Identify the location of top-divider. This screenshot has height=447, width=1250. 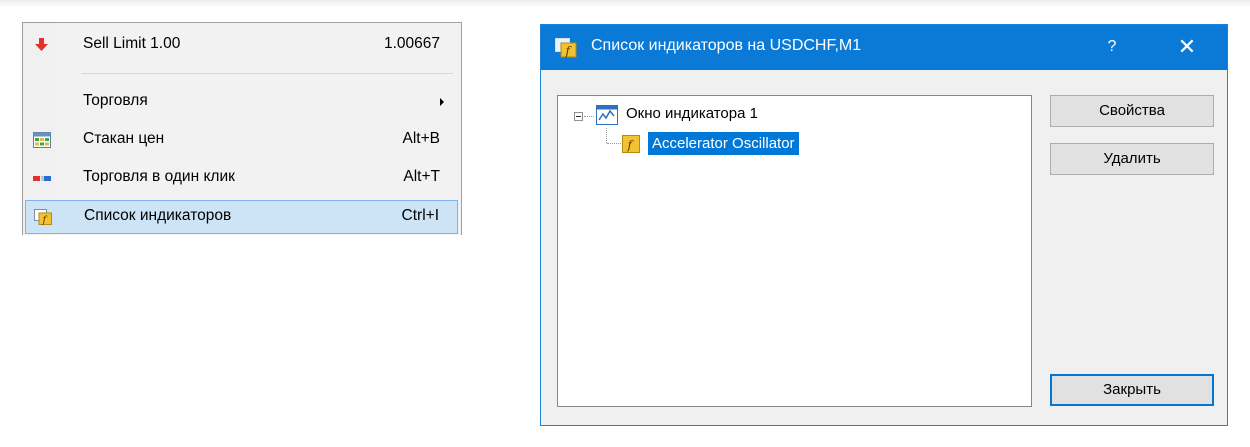
(625, 3).